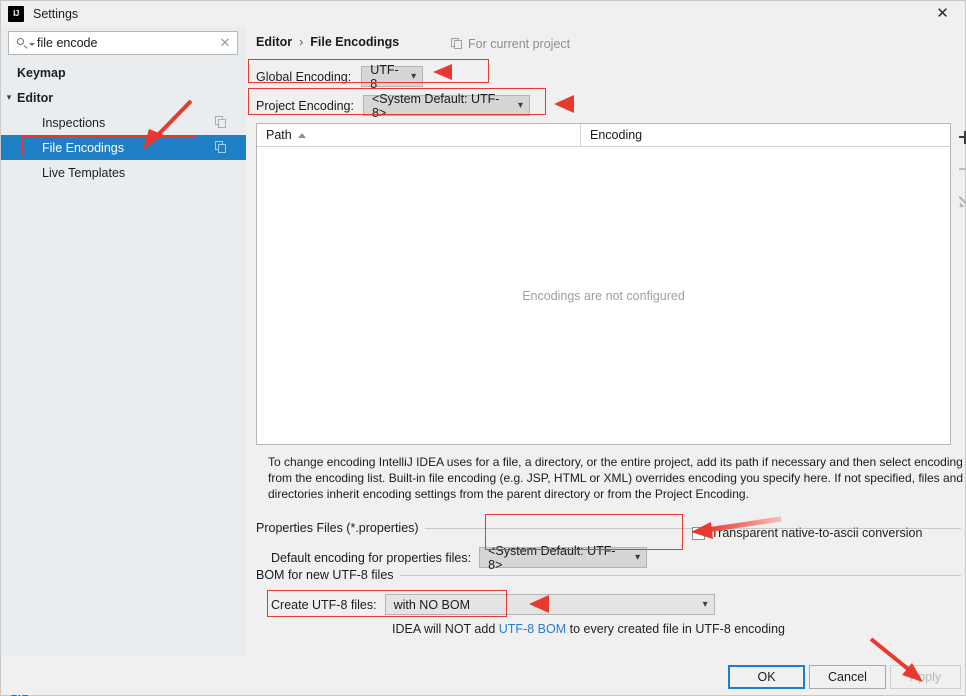 The height and width of the screenshot is (696, 966). I want to click on edit-encoding-button, so click(960, 201).